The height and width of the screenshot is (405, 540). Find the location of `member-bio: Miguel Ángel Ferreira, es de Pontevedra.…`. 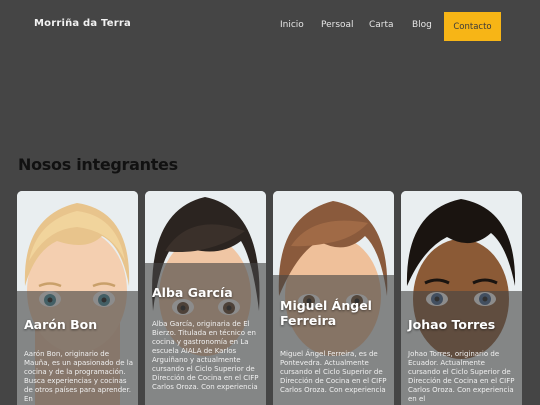

member-bio: Miguel Ángel Ferreira, es de Pontevedra.… is located at coordinates (333, 372).